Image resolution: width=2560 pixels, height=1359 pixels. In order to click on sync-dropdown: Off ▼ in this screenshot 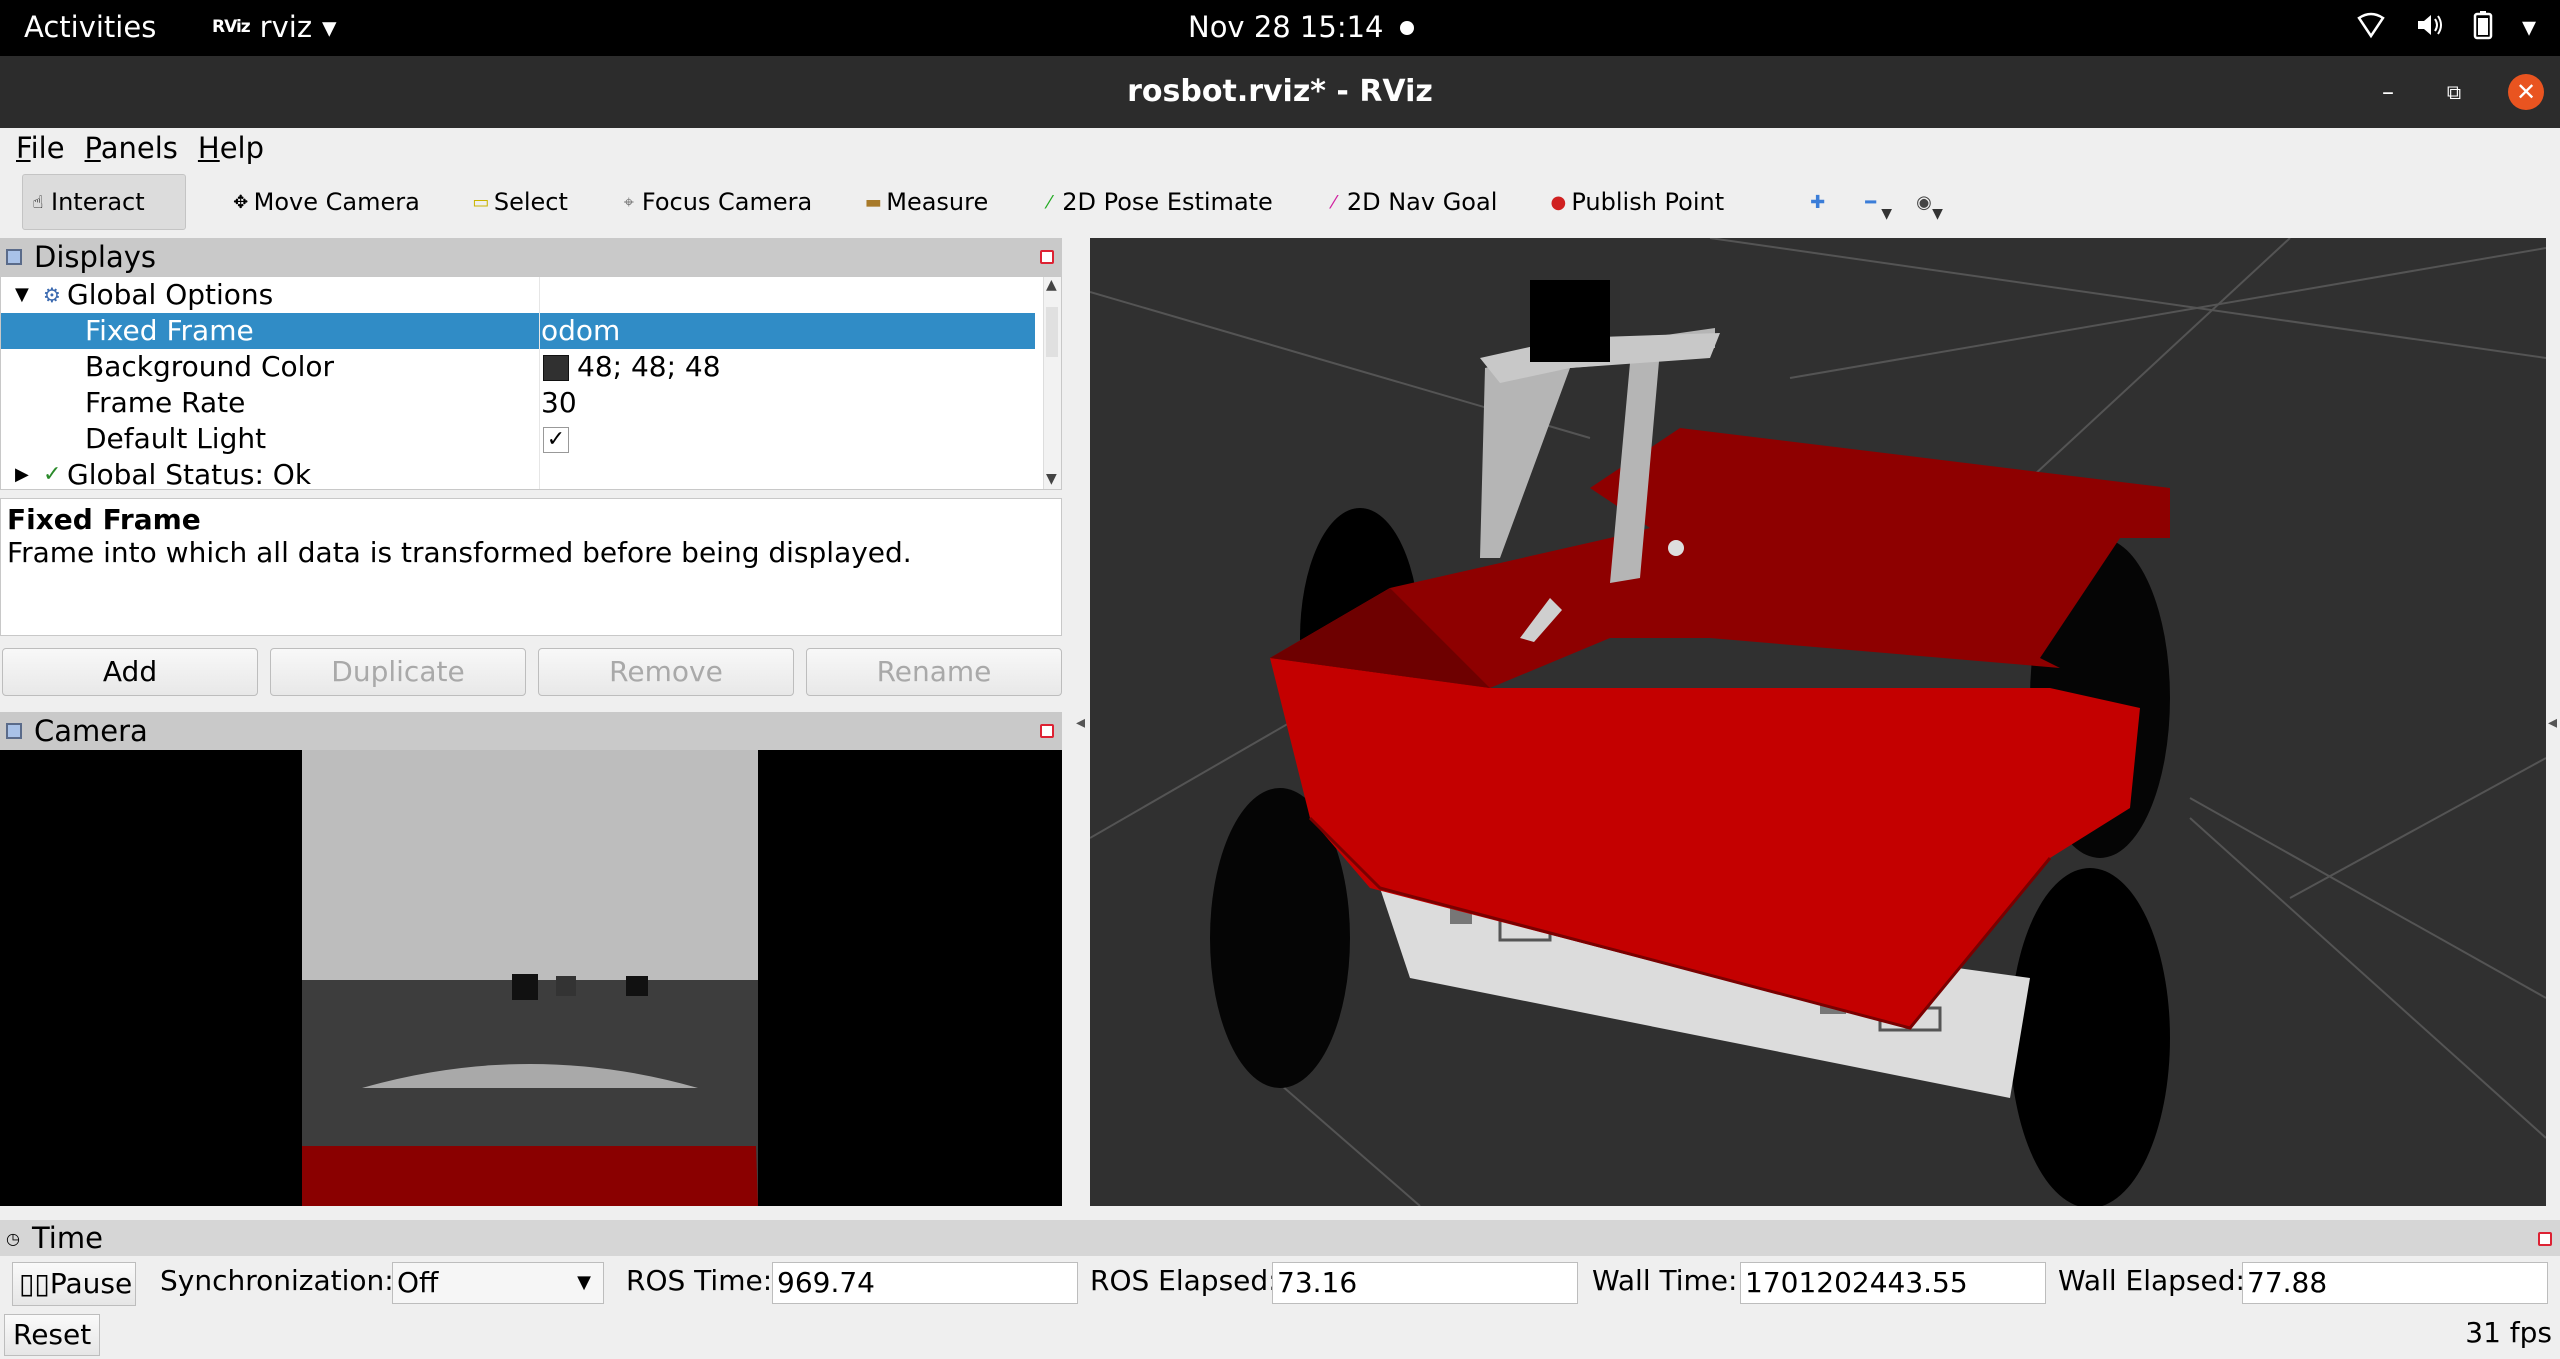, I will do `click(498, 1283)`.